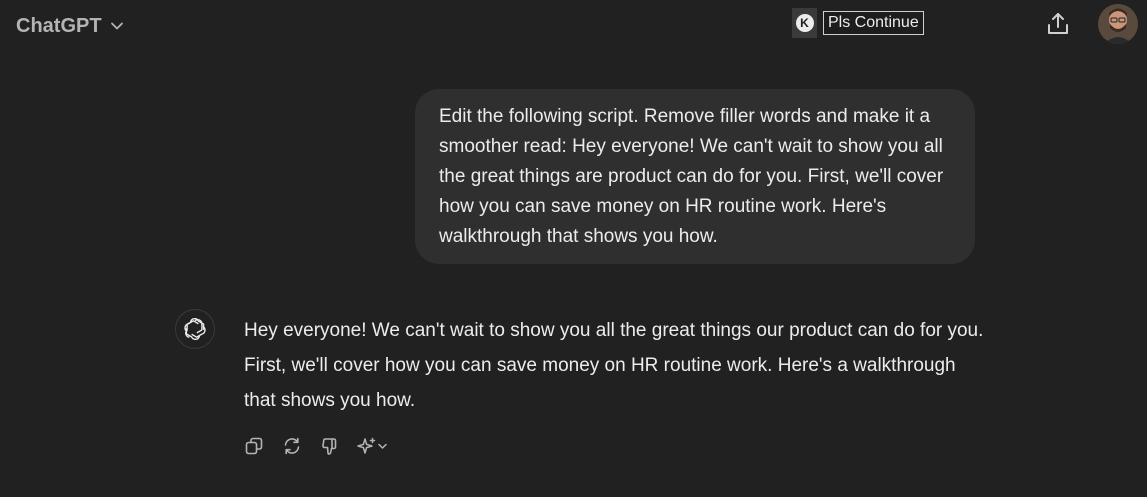 This screenshot has width=1147, height=497. I want to click on chevron-down-icon, so click(117, 26).